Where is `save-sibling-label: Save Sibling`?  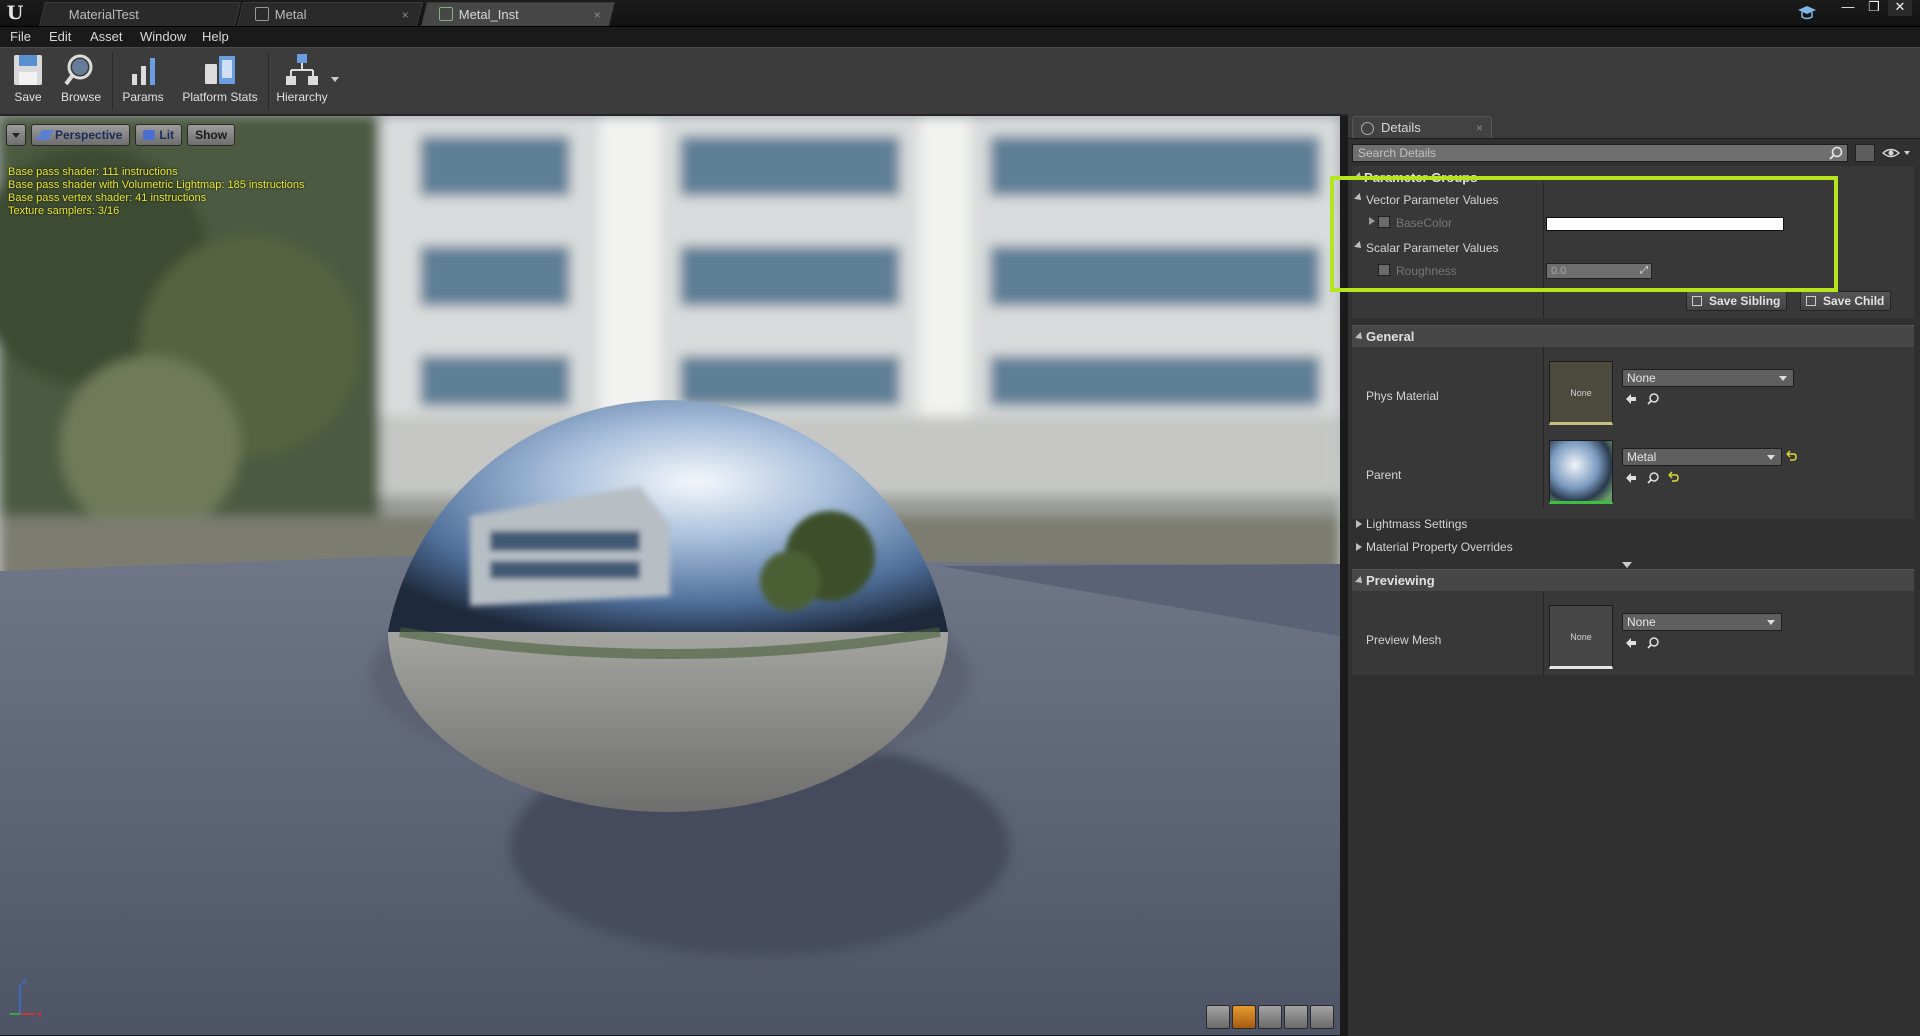
save-sibling-label: Save Sibling is located at coordinates (1745, 301).